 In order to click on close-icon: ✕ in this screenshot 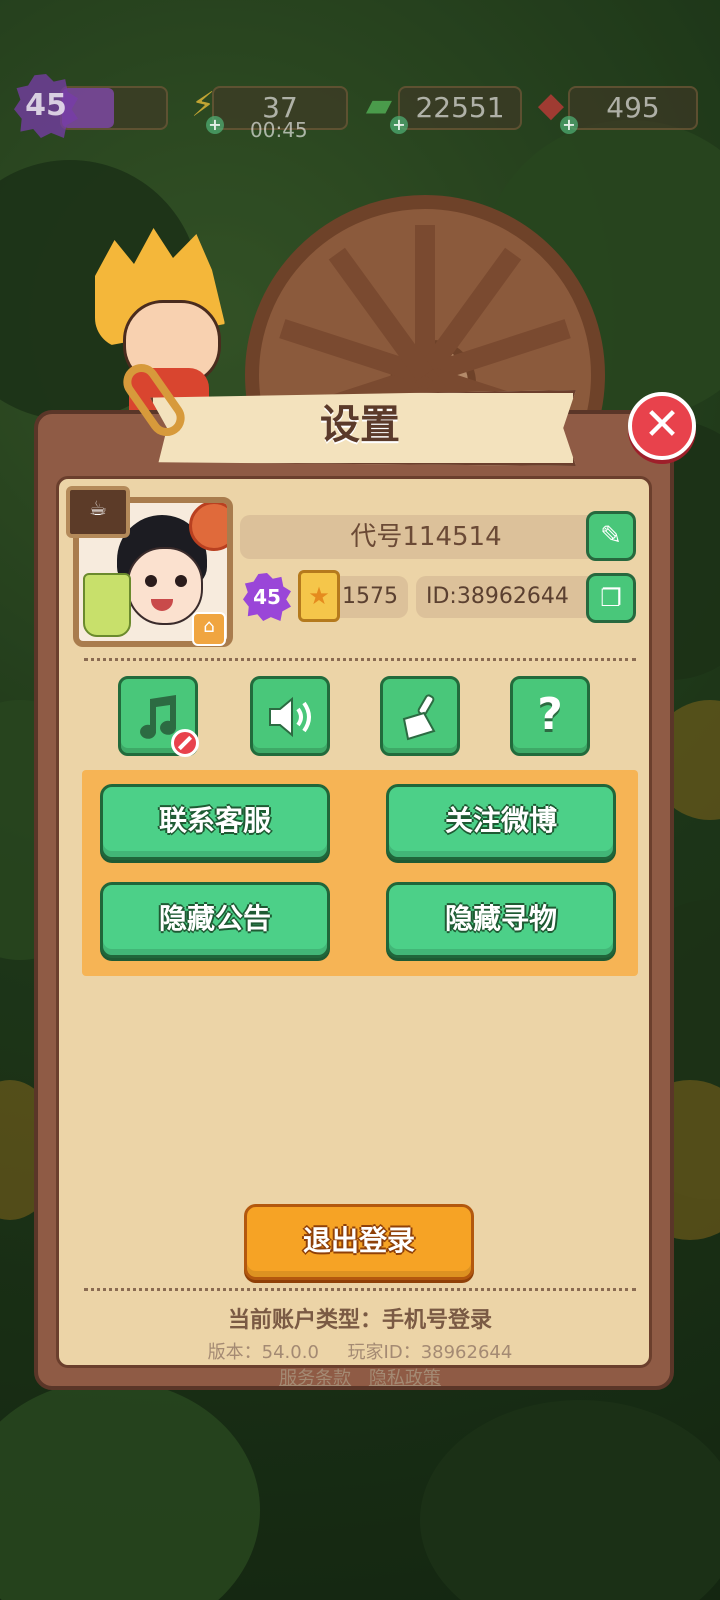, I will do `click(662, 424)`.